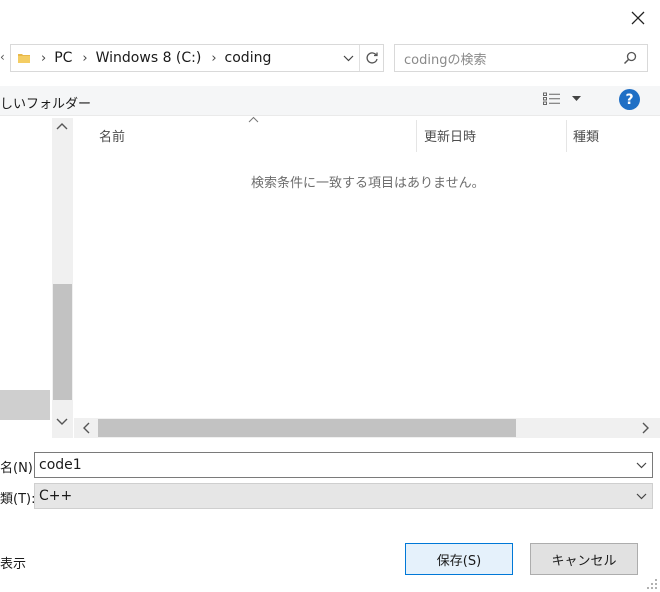 Image resolution: width=660 pixels, height=592 pixels. What do you see at coordinates (56, 496) in the screenshot?
I see `filetype-value: C++` at bounding box center [56, 496].